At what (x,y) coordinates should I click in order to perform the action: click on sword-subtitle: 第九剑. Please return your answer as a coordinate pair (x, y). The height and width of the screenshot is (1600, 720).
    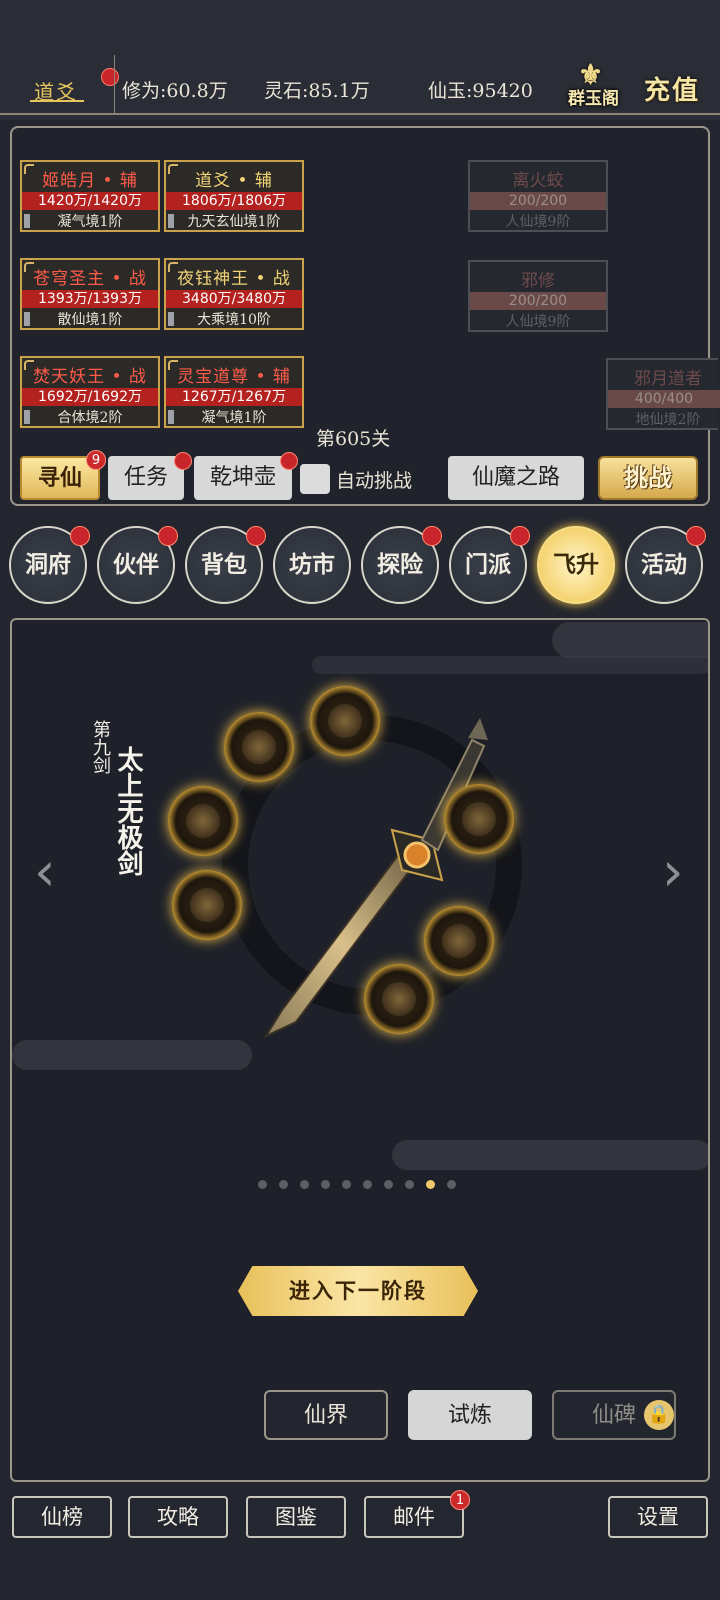
    Looking at the image, I should click on (100, 747).